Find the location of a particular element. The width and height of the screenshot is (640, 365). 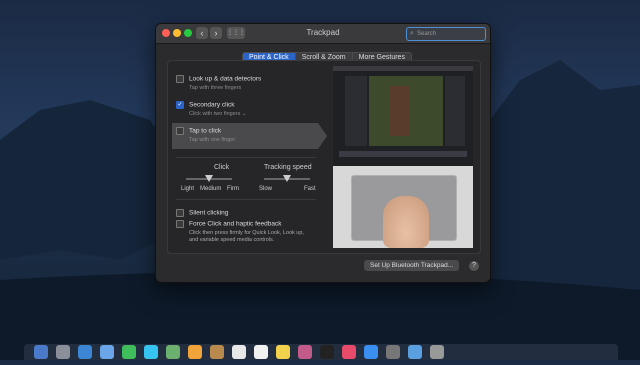

dock is located at coordinates (321, 352).